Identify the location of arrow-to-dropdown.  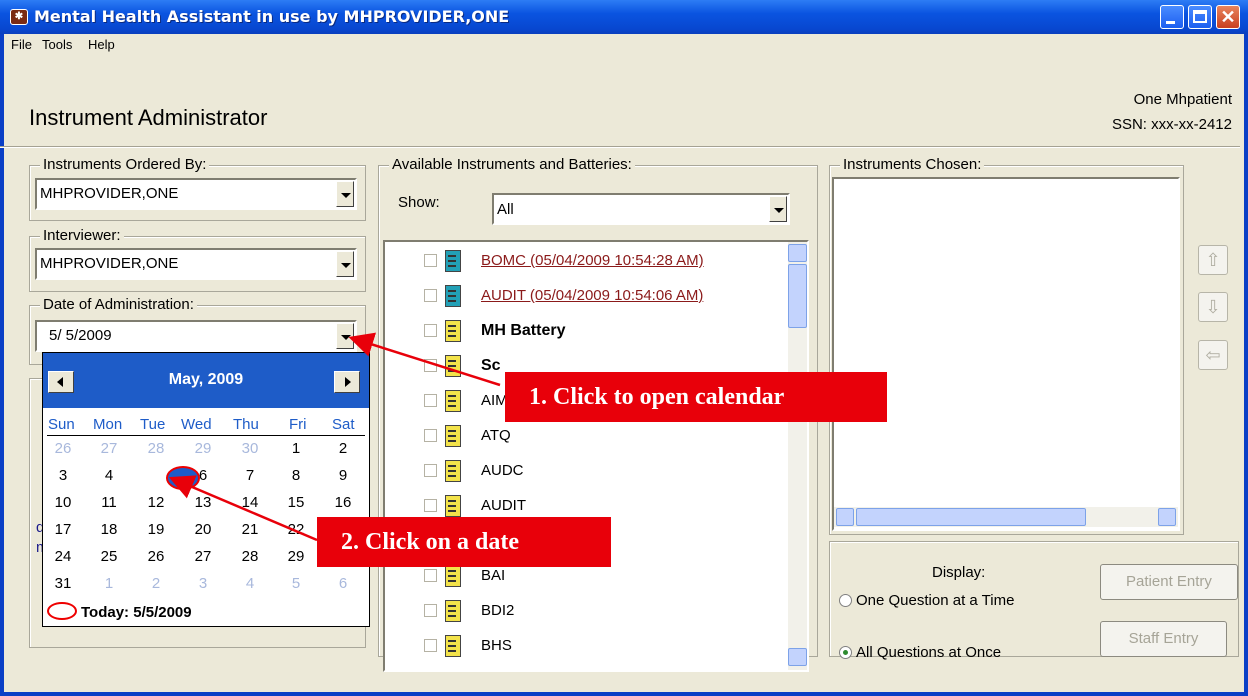
(424, 359).